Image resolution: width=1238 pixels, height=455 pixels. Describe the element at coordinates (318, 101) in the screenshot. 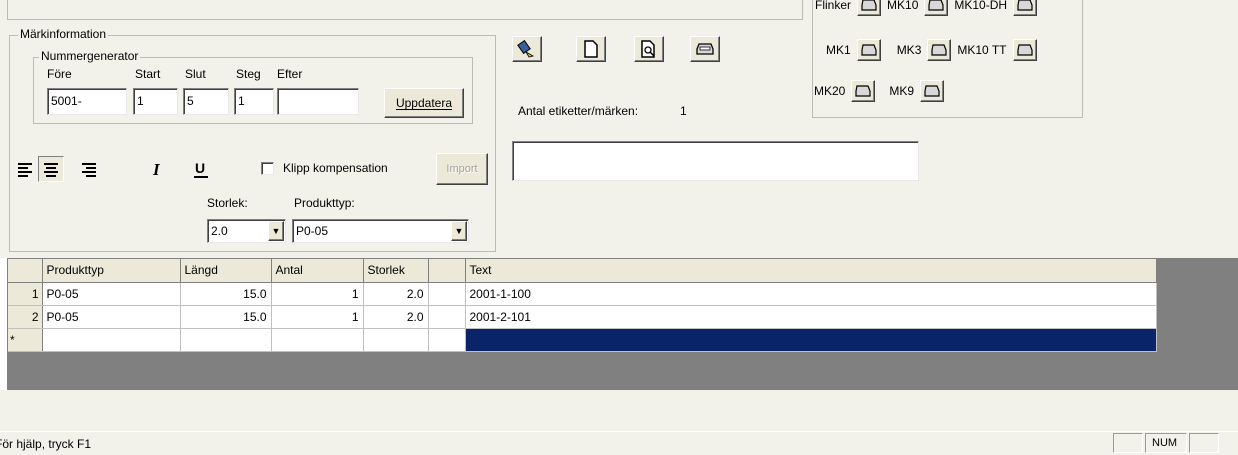

I see `after-input` at that location.